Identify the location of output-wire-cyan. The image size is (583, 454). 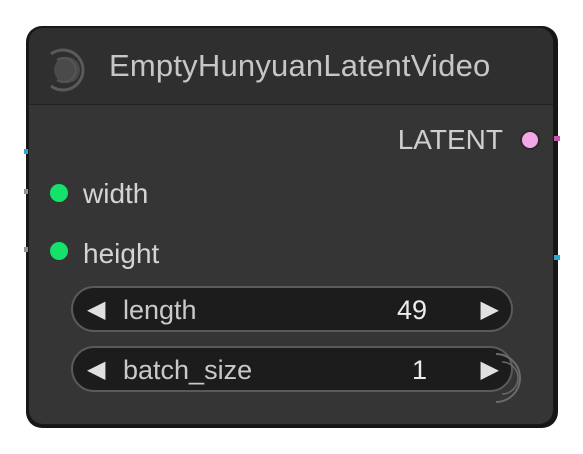
(556, 257).